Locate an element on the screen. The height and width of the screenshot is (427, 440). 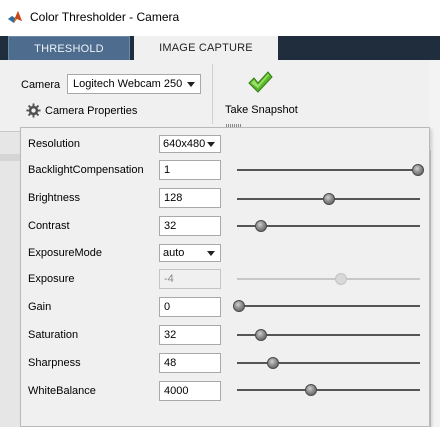
white-balance-slider is located at coordinates (328, 390).